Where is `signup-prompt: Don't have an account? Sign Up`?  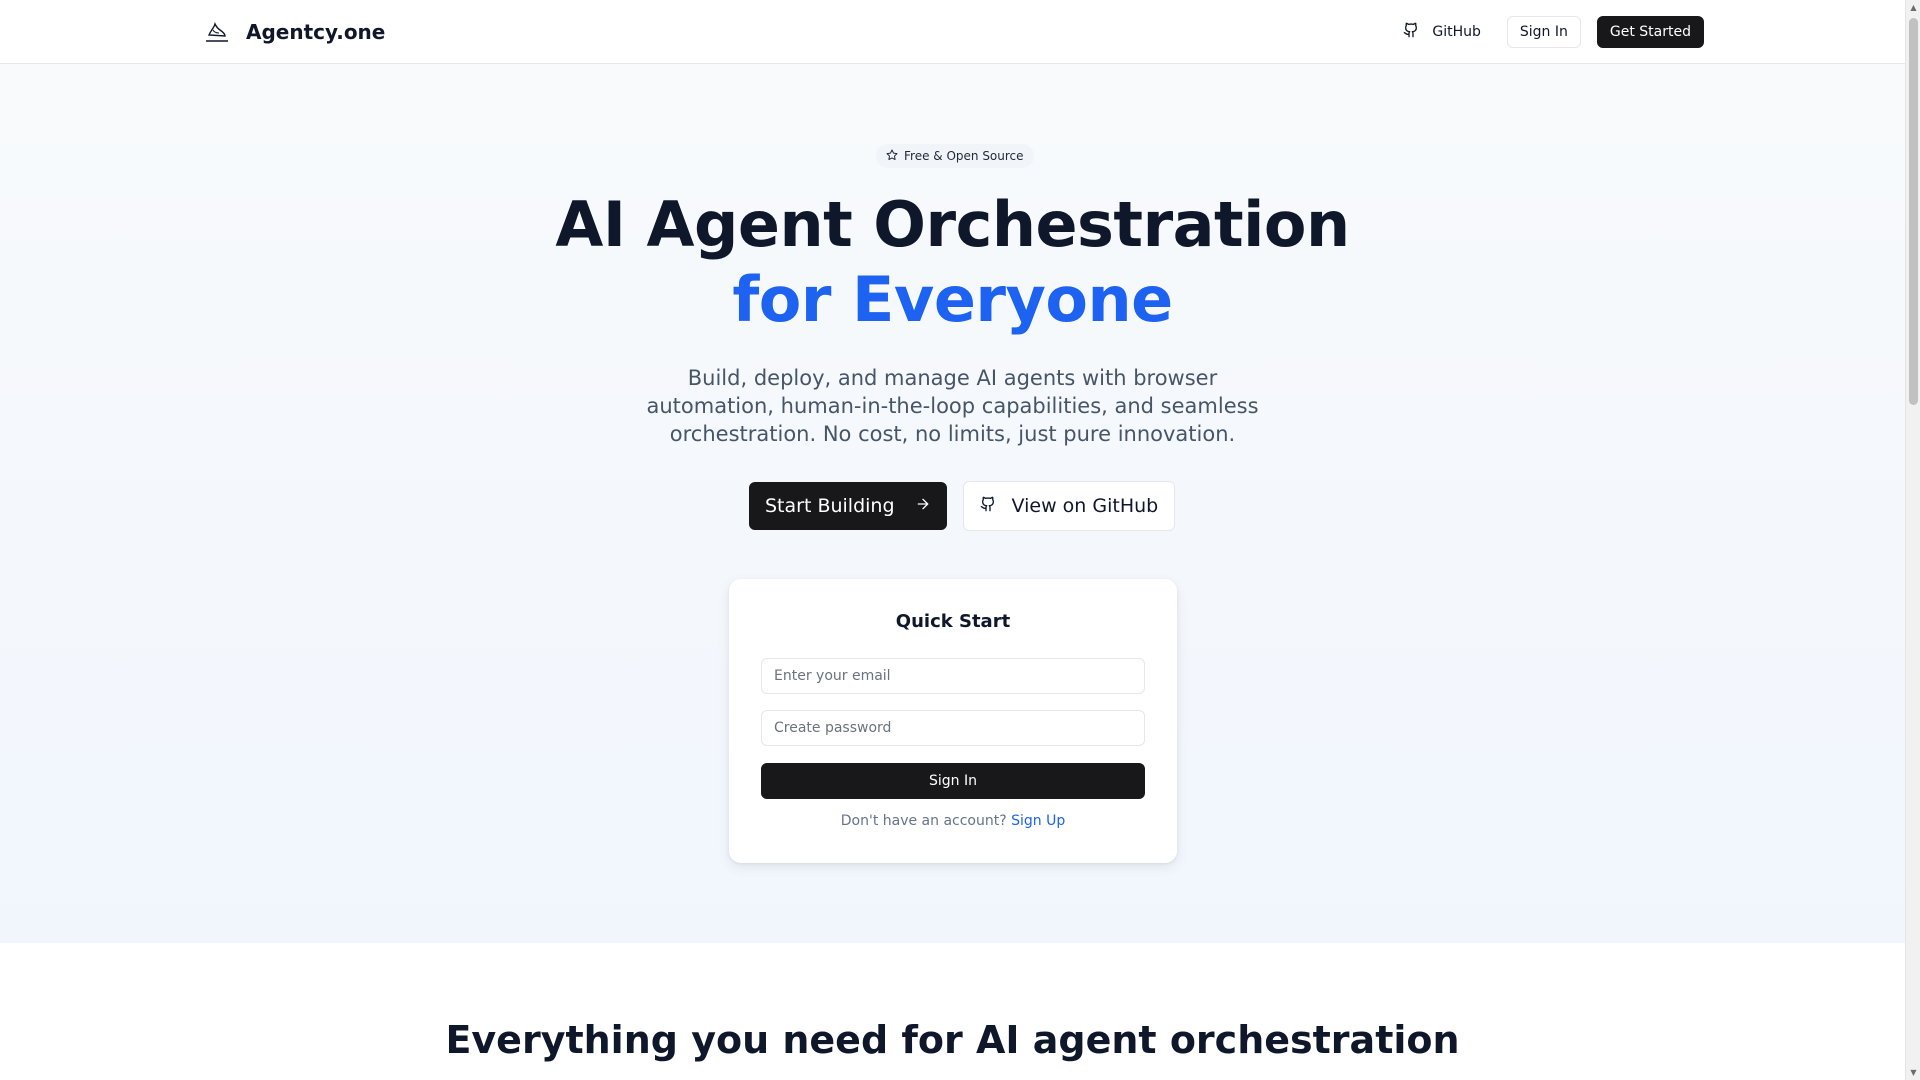
signup-prompt: Don't have an account? Sign Up is located at coordinates (953, 821).